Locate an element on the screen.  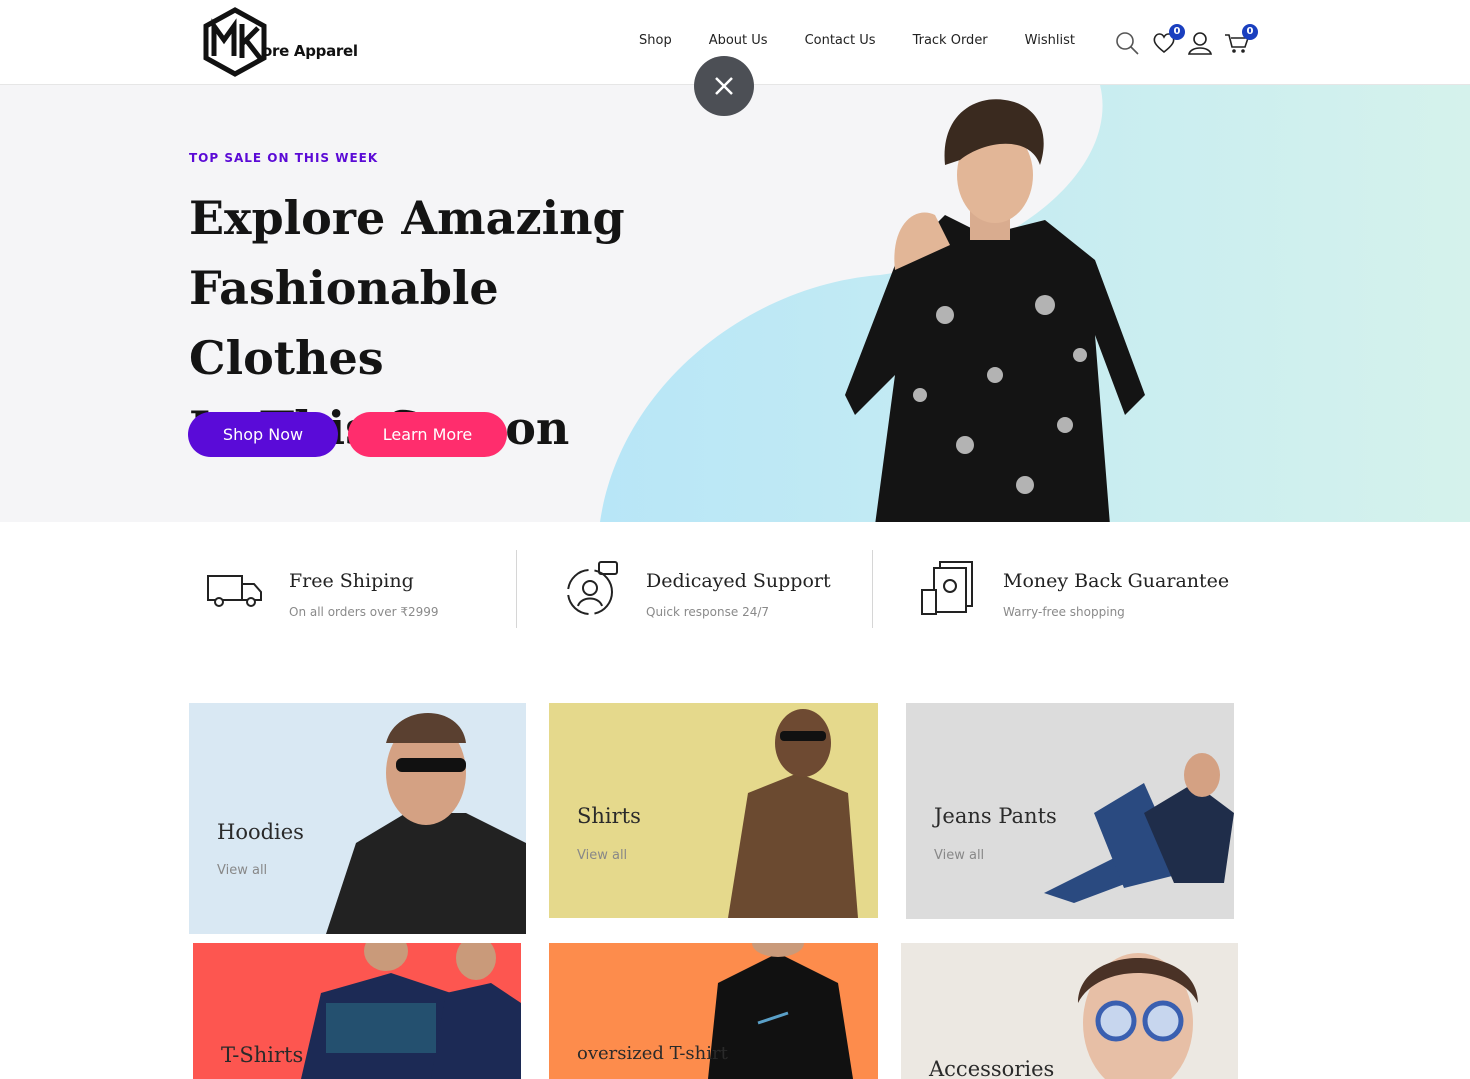
nav-shop: Shop is located at coordinates (655, 40).